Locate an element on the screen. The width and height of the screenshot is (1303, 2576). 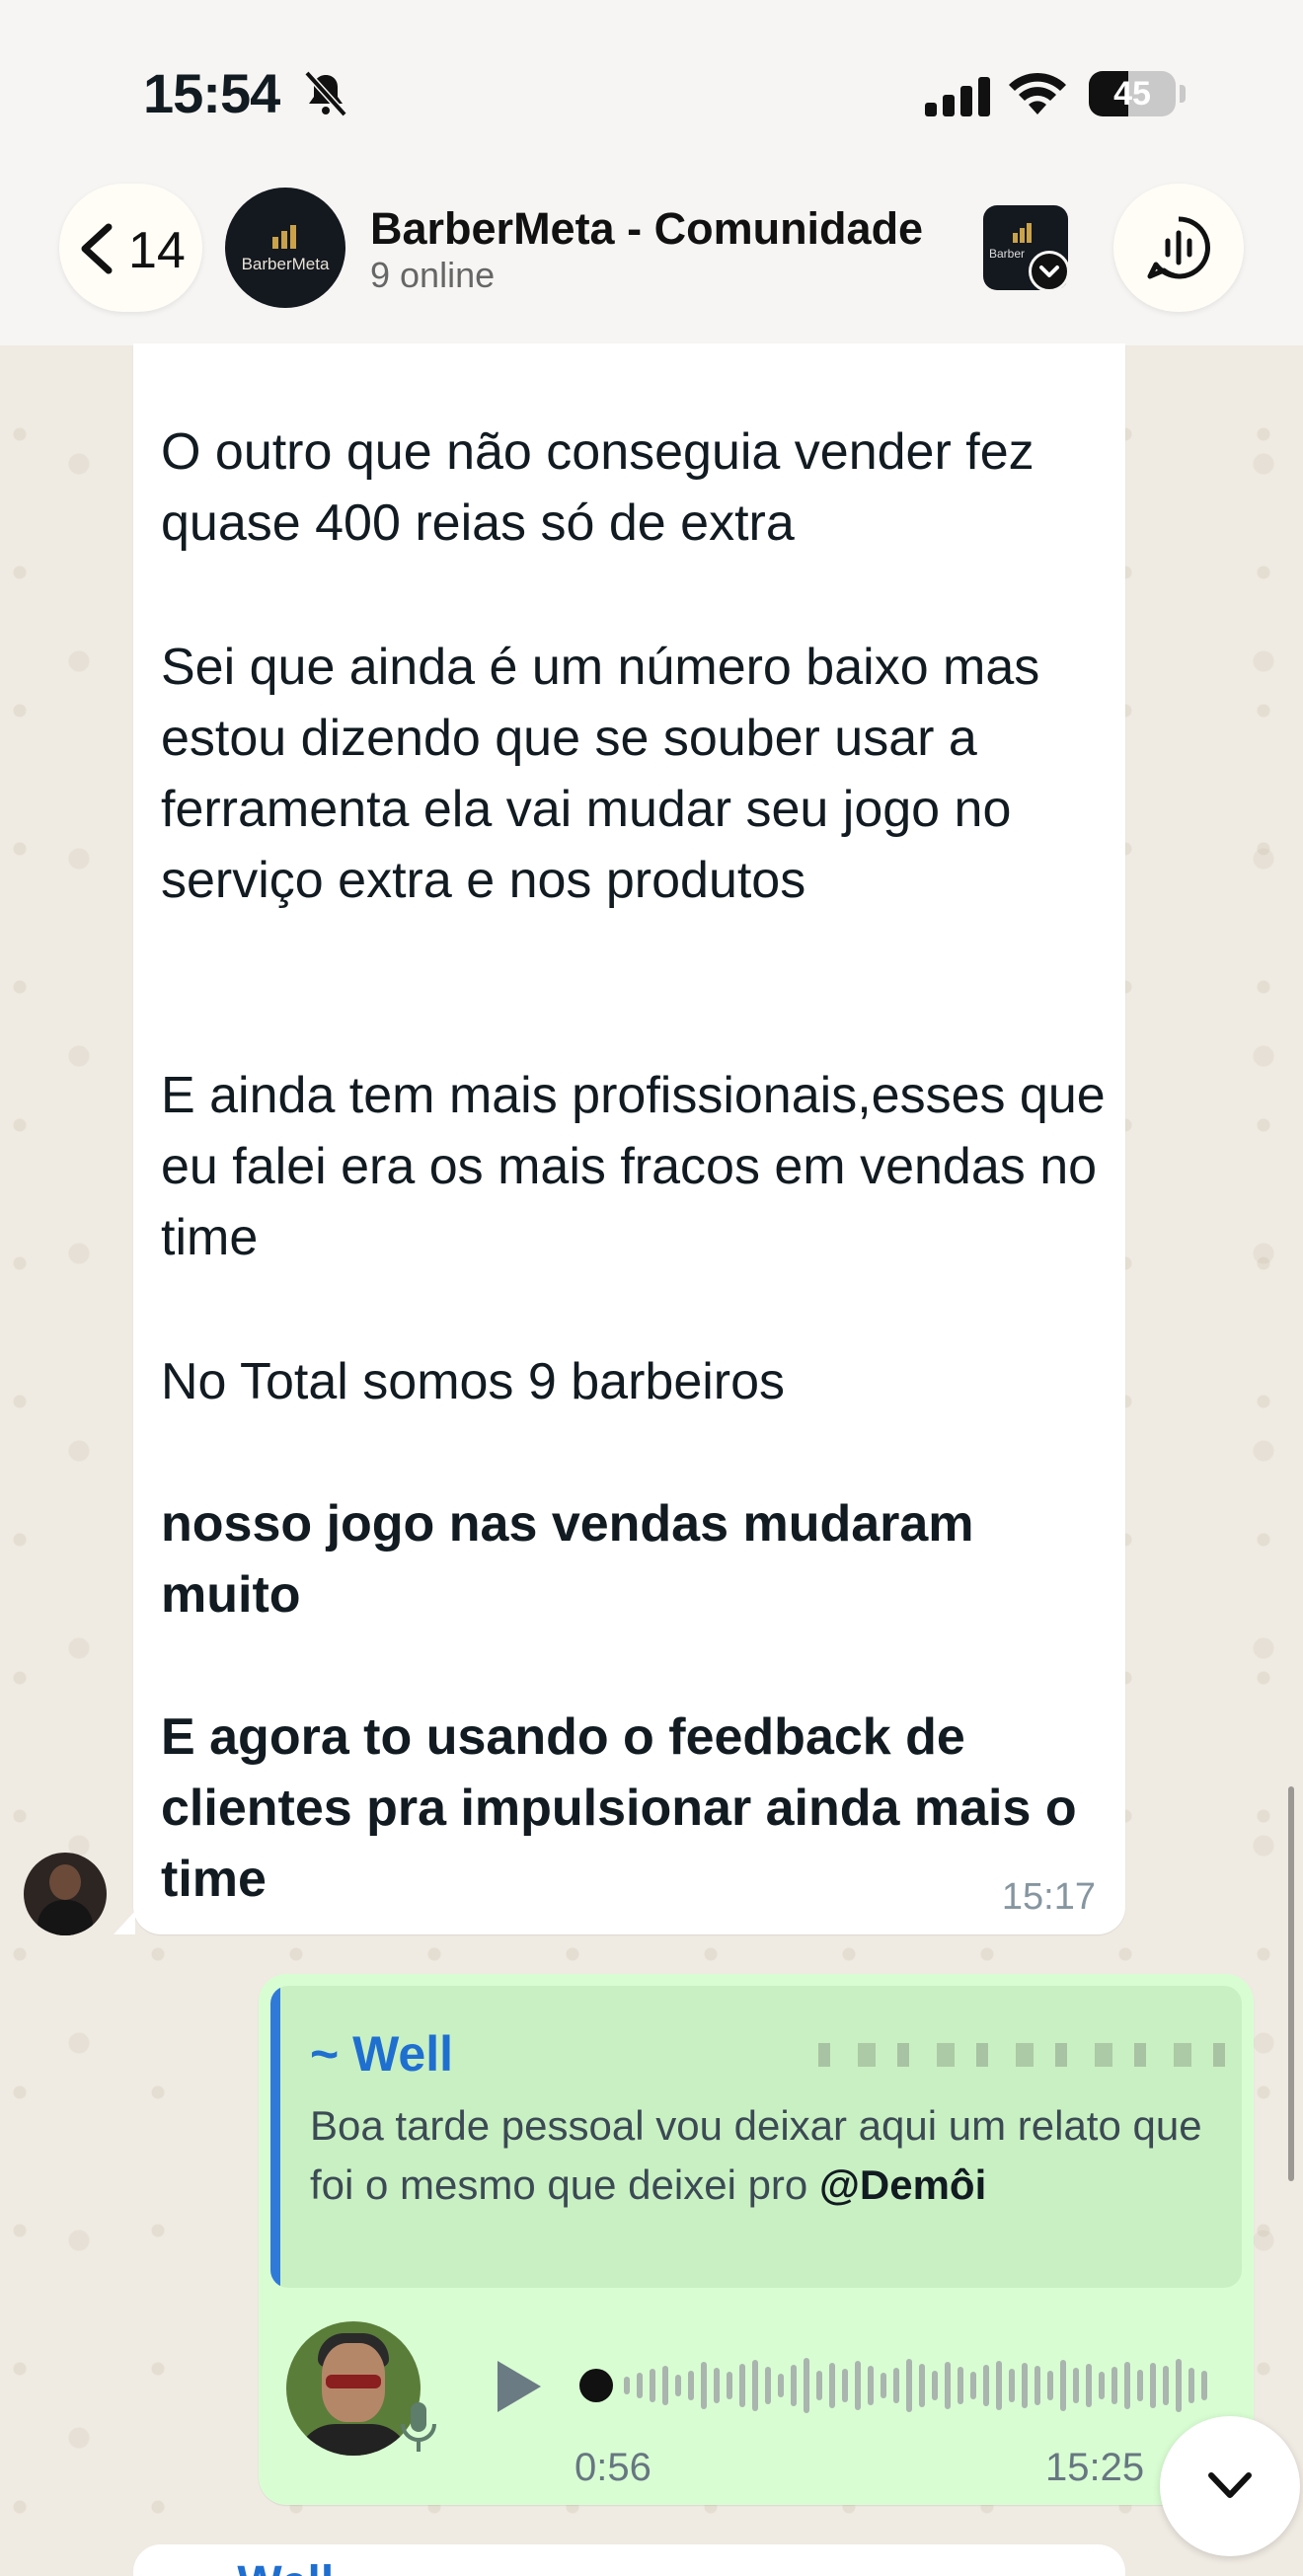
battery-indicator: 45 is located at coordinates (1132, 94).